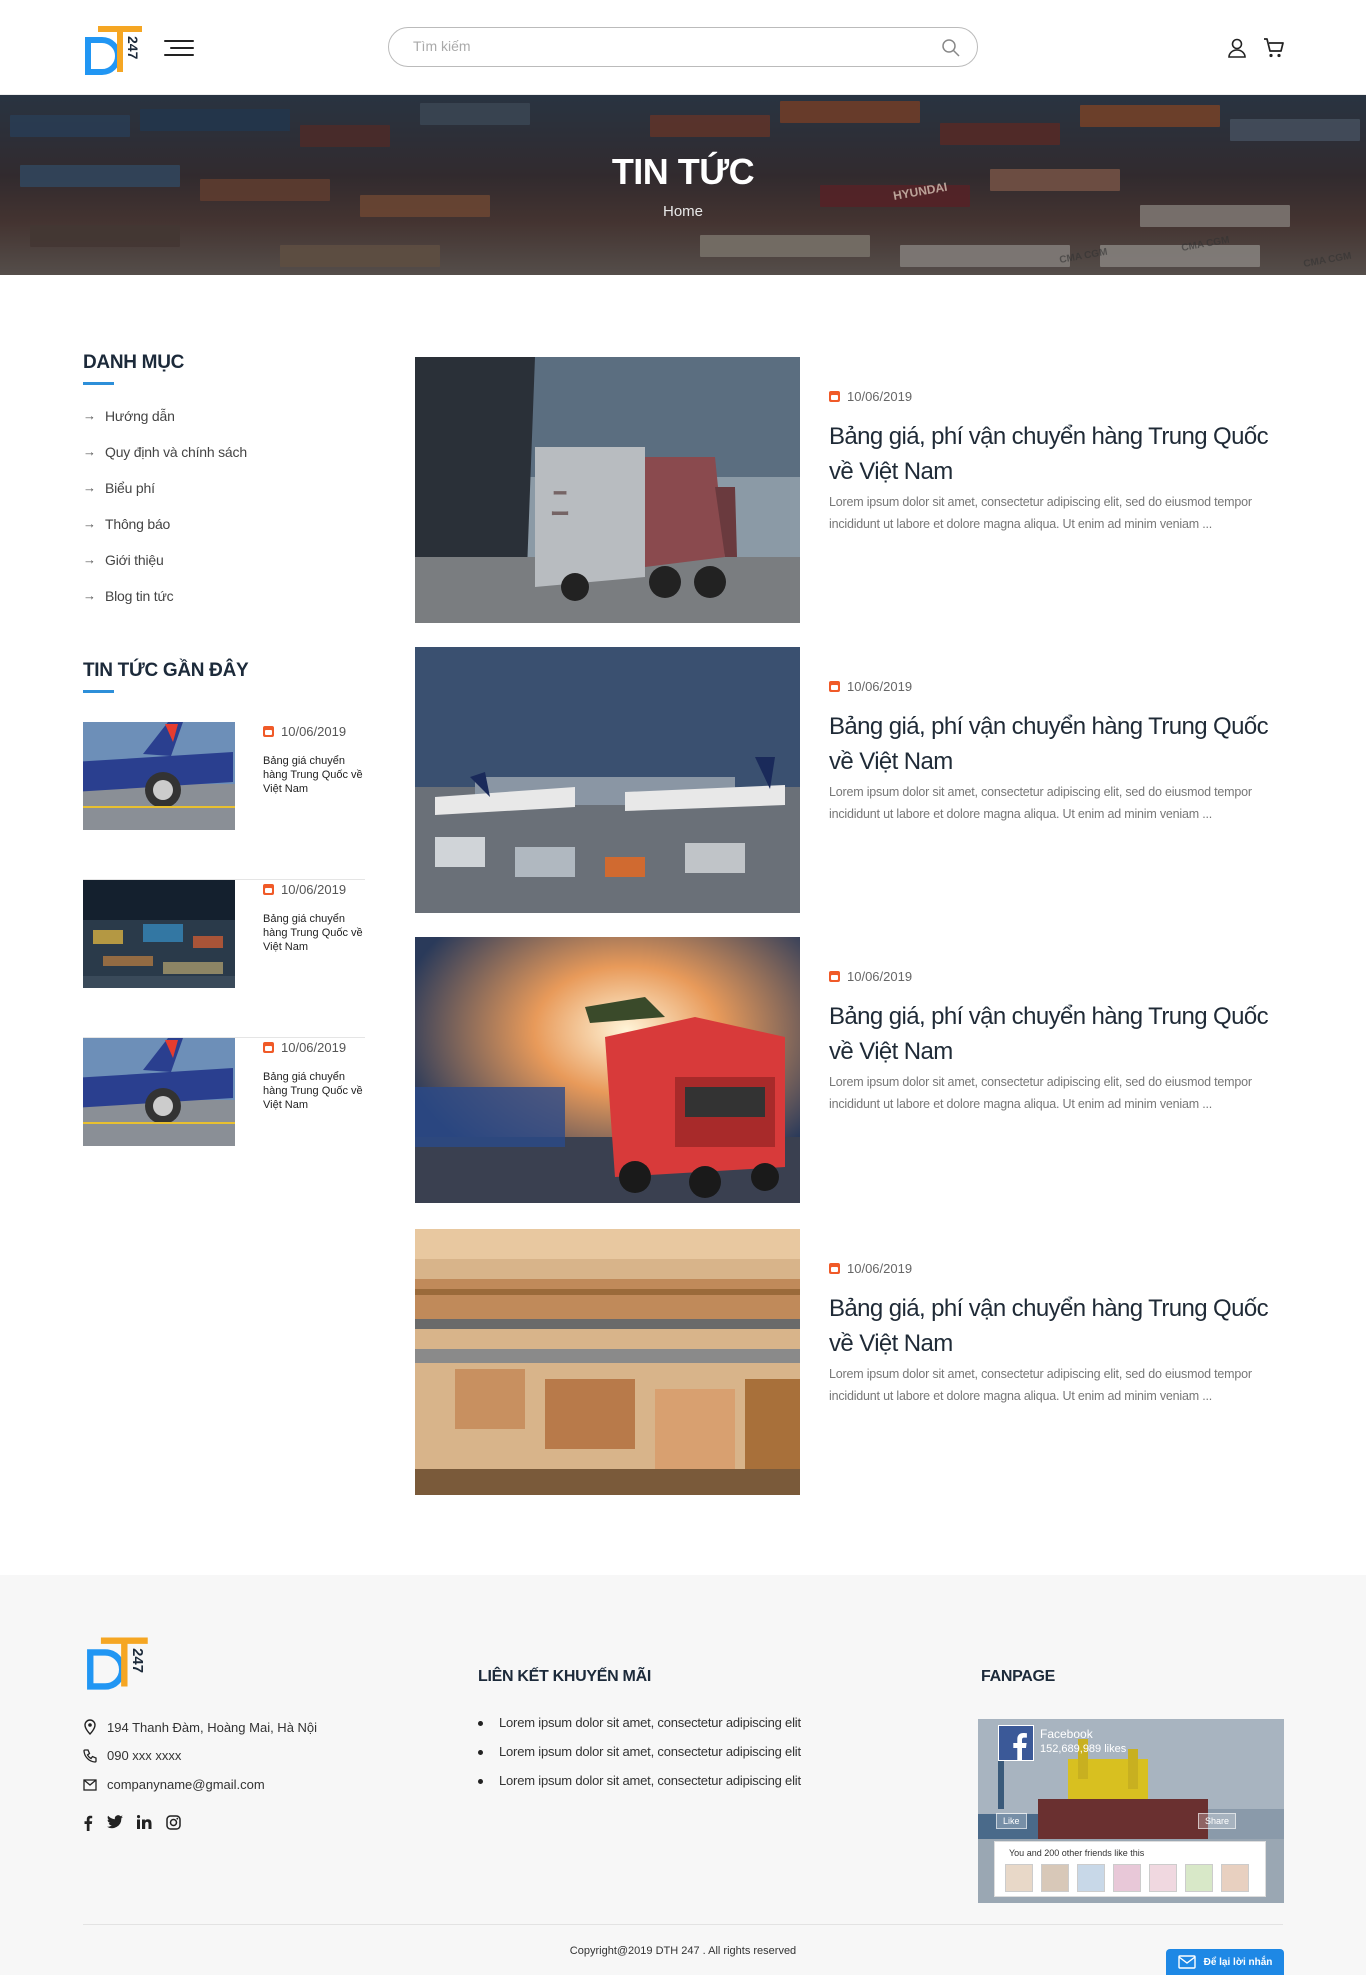 Image resolution: width=1366 pixels, height=1975 pixels. Describe the element at coordinates (144, 1822) in the screenshot. I see `linkedin-icon` at that location.